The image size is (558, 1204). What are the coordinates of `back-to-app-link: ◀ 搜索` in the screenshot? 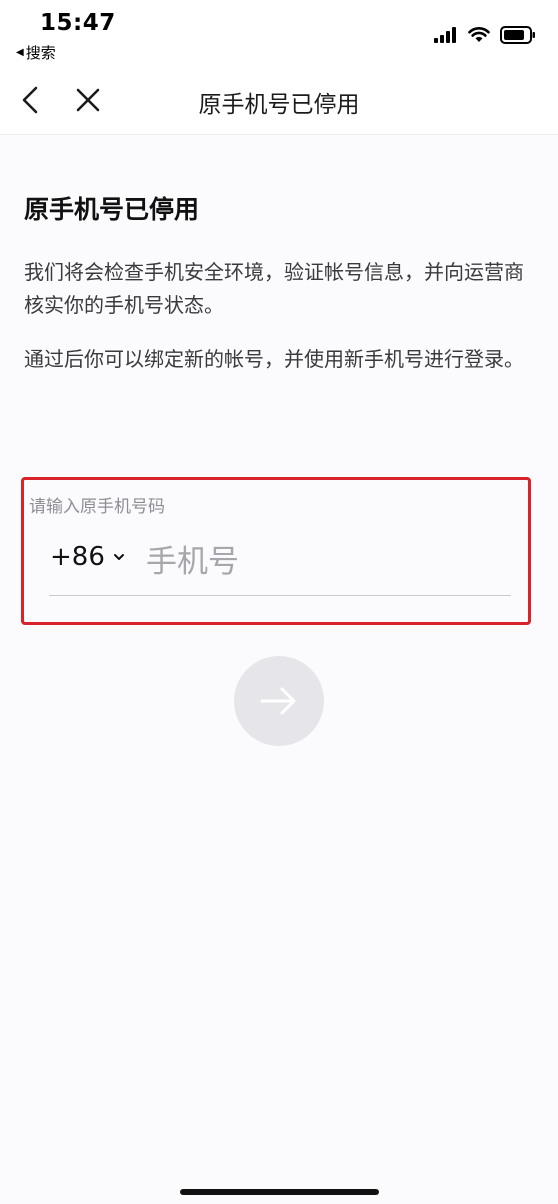 It's located at (36, 52).